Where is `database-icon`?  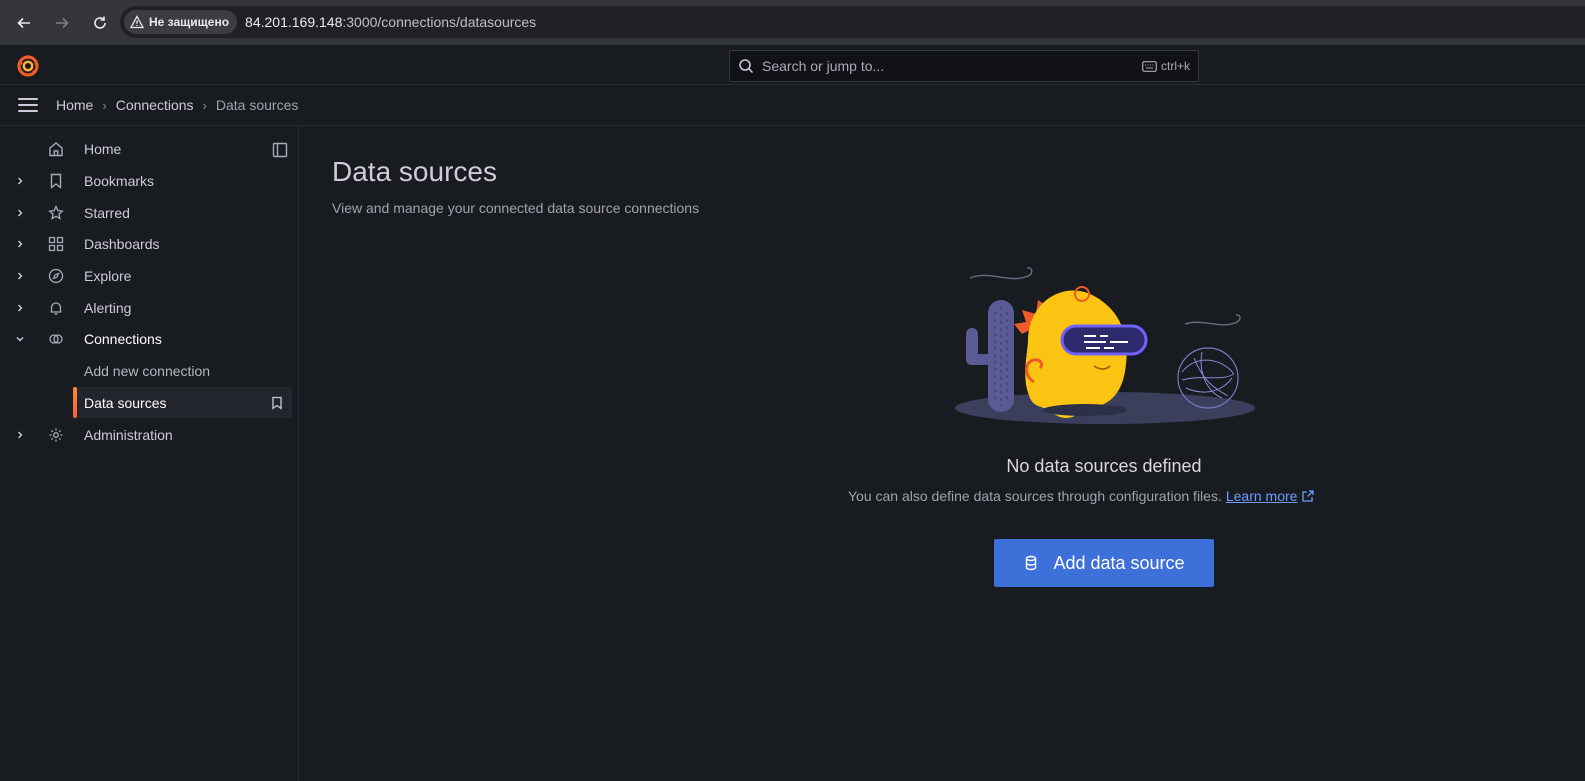 database-icon is located at coordinates (1031, 563).